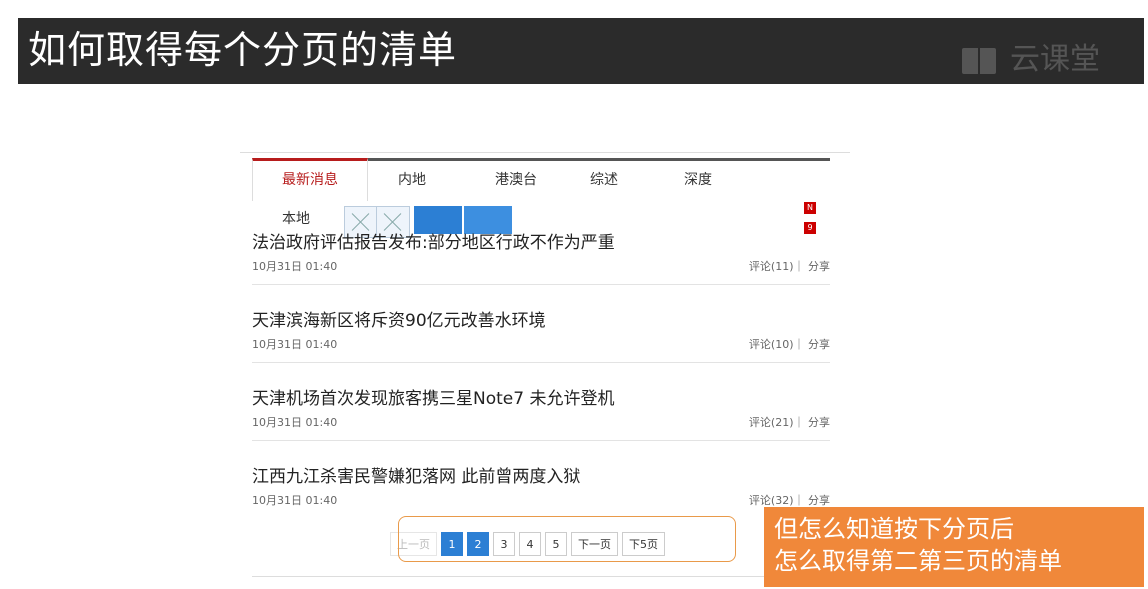 This screenshot has width=1148, height=589. What do you see at coordinates (789, 422) in the screenshot?
I see `news-meta: 评论(21)｜ 分享` at bounding box center [789, 422].